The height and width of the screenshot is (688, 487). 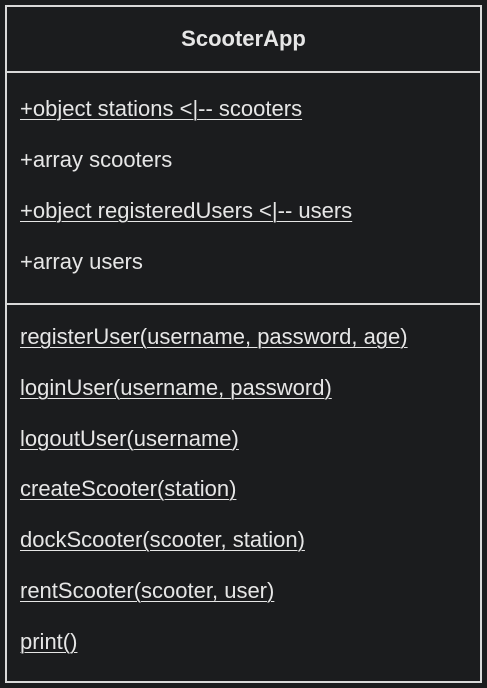 What do you see at coordinates (186, 210) in the screenshot?
I see `attribute-registered-users: +object registeredUsers <|-- users` at bounding box center [186, 210].